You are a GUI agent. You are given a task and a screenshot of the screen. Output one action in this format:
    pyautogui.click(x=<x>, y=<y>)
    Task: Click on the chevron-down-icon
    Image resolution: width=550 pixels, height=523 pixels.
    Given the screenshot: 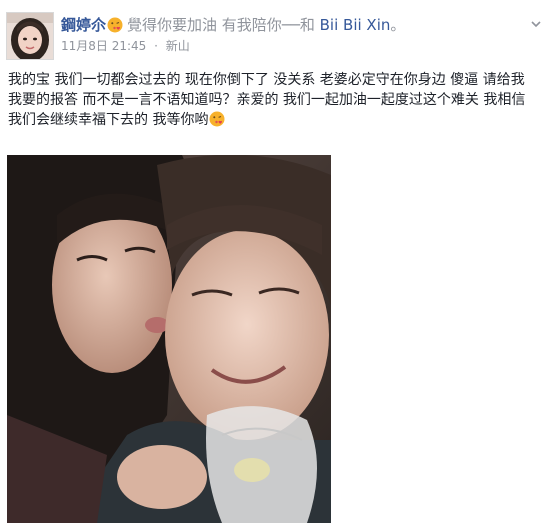 What is the action you would take?
    pyautogui.click(x=536, y=24)
    